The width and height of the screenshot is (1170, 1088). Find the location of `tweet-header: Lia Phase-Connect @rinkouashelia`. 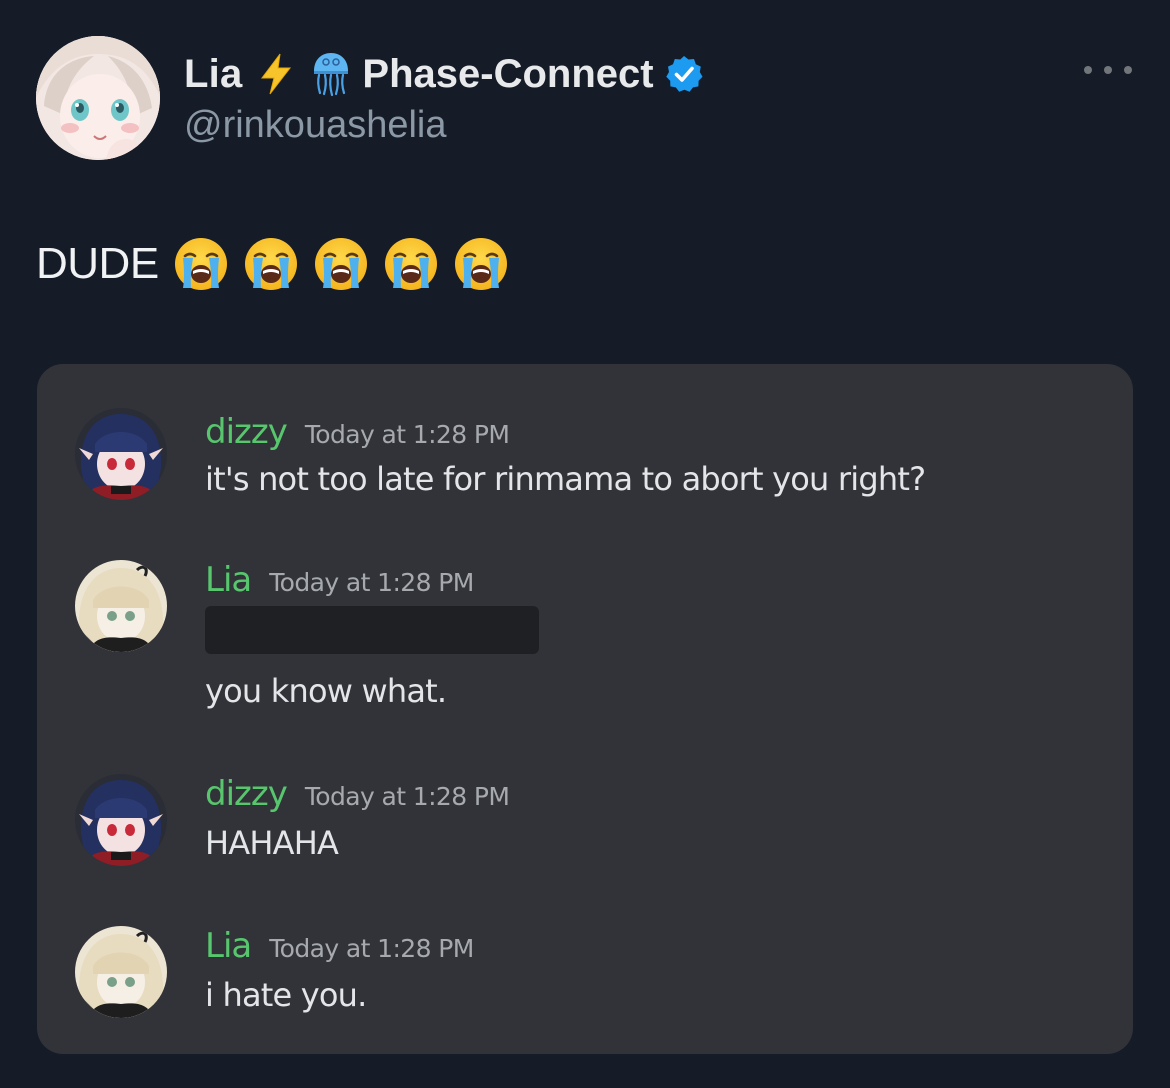

tweet-header: Lia Phase-Connect @rinkouashelia is located at coordinates (586, 99).